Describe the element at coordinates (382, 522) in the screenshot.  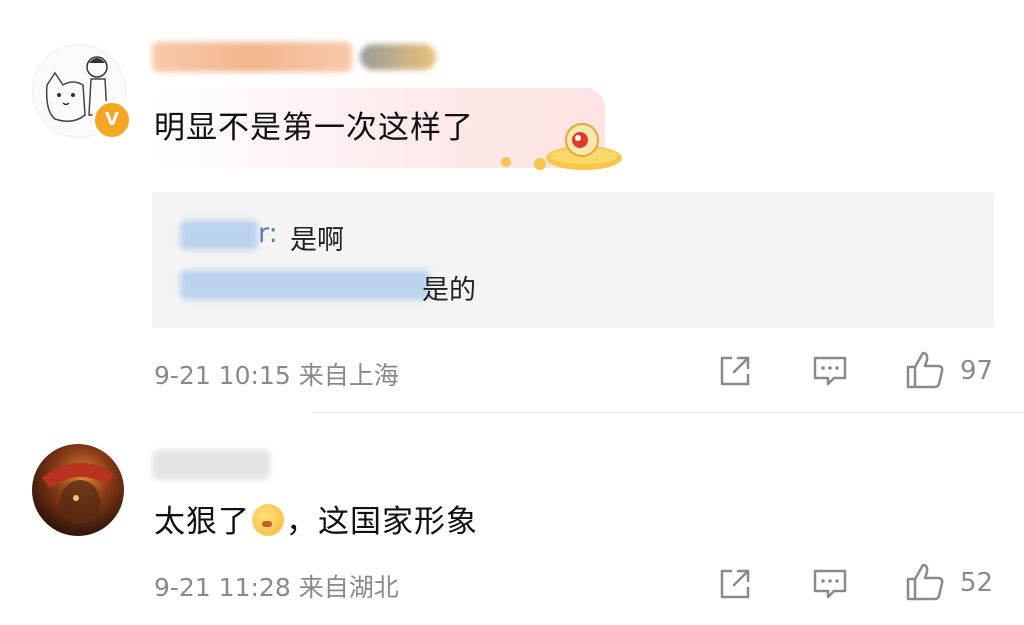
I see `comment-text-part: ，这国家形象` at that location.